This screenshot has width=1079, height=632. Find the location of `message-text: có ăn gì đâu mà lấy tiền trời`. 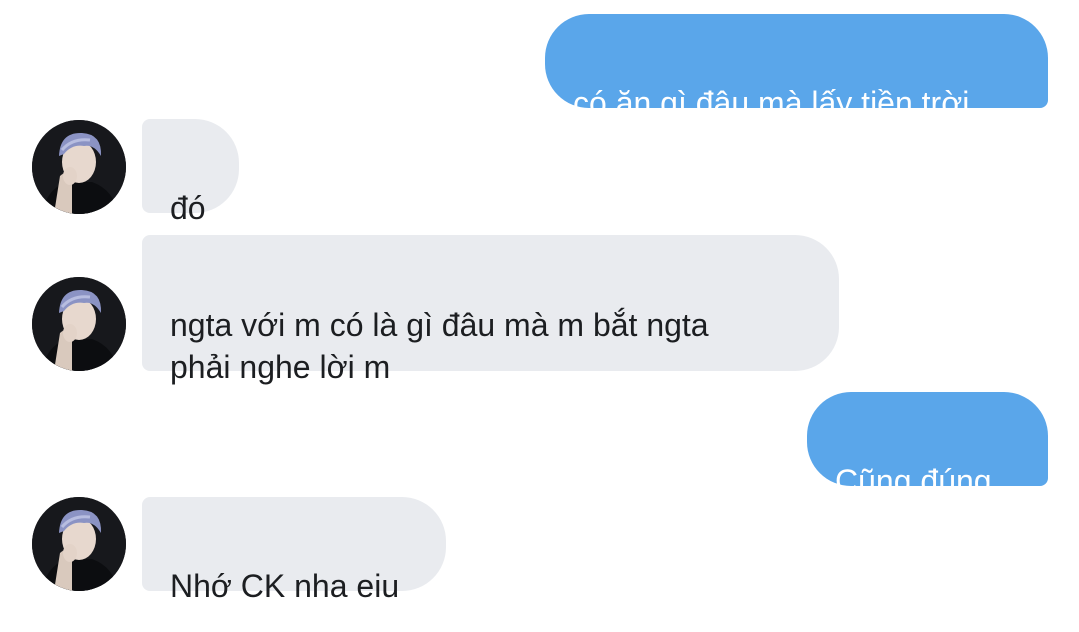

message-text: có ăn gì đâu mà lấy tiền trời is located at coordinates (771, 103).